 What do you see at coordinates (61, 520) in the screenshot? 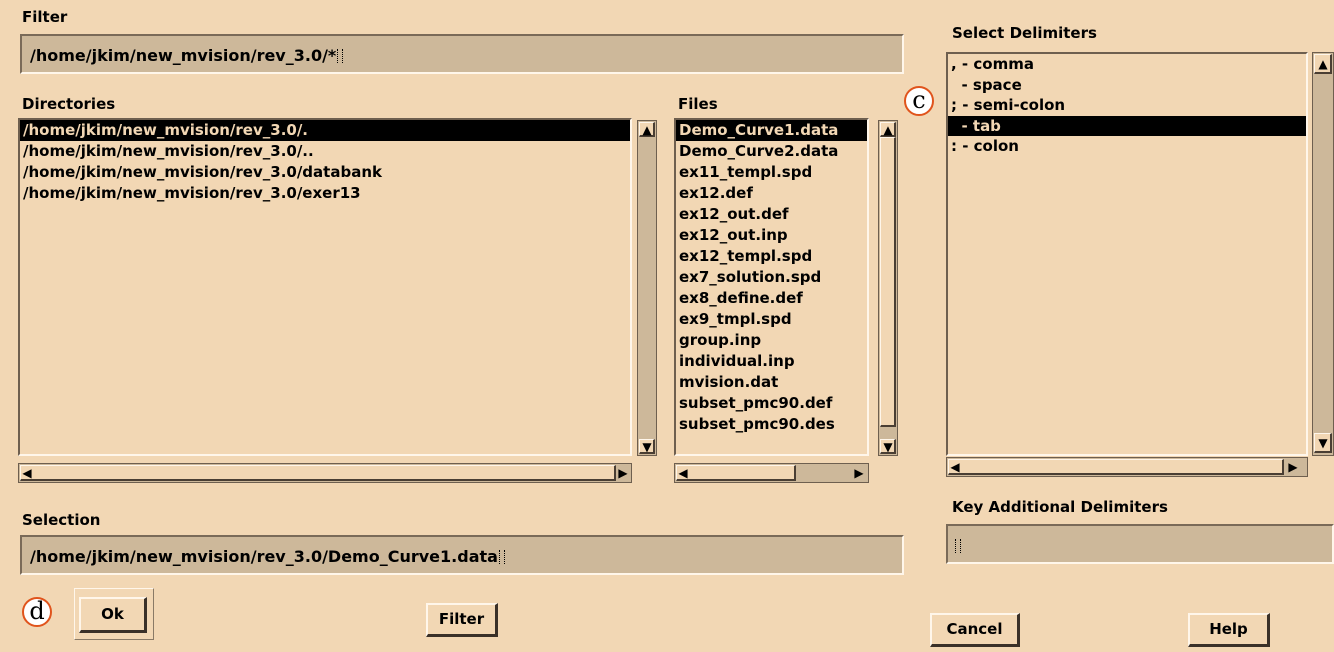
I see `selection-label: Selection` at bounding box center [61, 520].